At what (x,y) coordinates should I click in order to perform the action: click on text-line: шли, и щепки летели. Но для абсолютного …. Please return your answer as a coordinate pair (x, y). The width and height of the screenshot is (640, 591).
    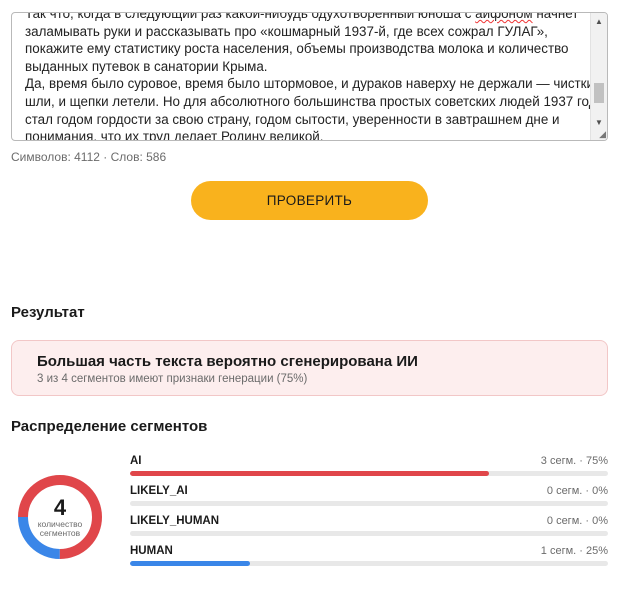
    Looking at the image, I should click on (311, 101).